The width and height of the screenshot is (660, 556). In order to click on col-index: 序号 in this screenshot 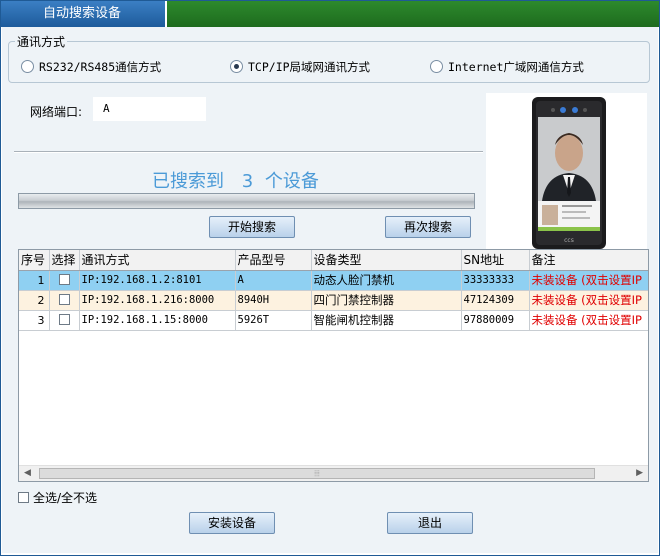, I will do `click(34, 260)`.